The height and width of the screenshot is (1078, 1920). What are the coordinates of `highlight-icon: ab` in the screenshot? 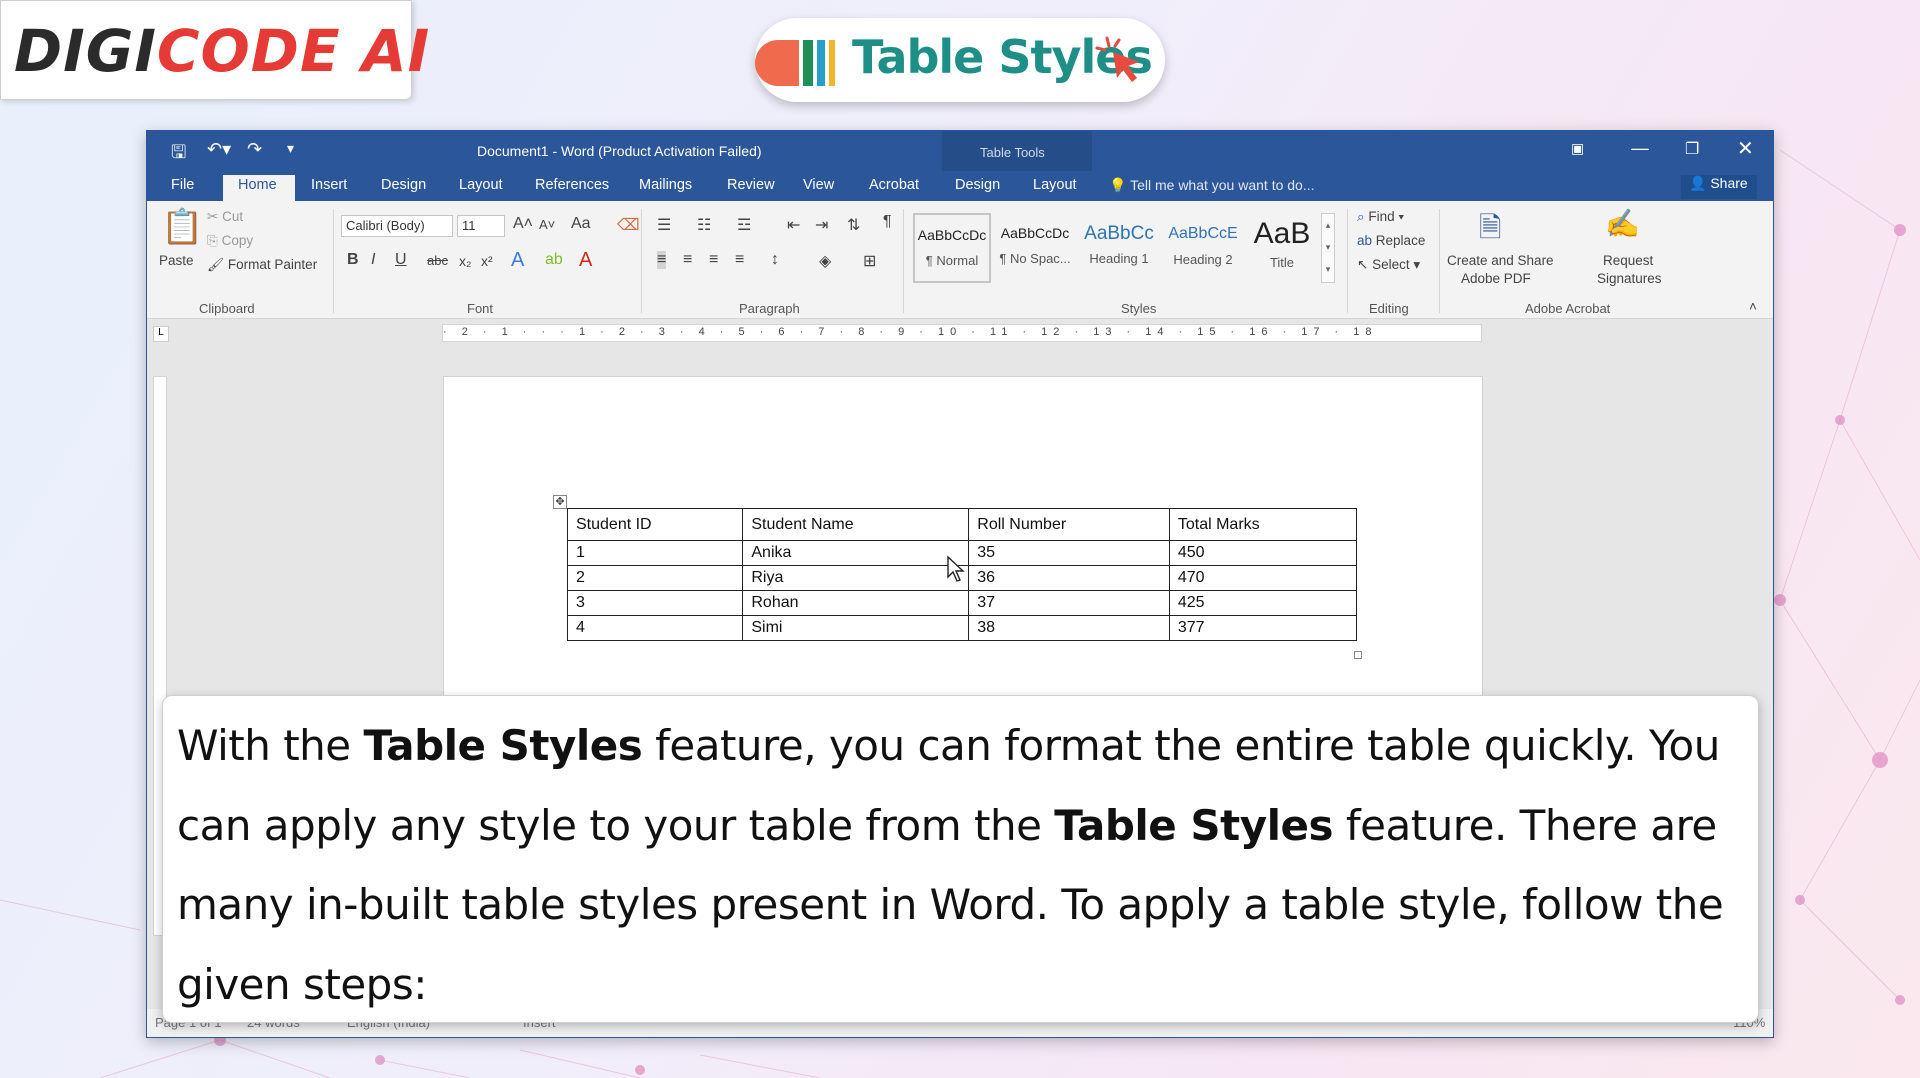 It's located at (554, 260).